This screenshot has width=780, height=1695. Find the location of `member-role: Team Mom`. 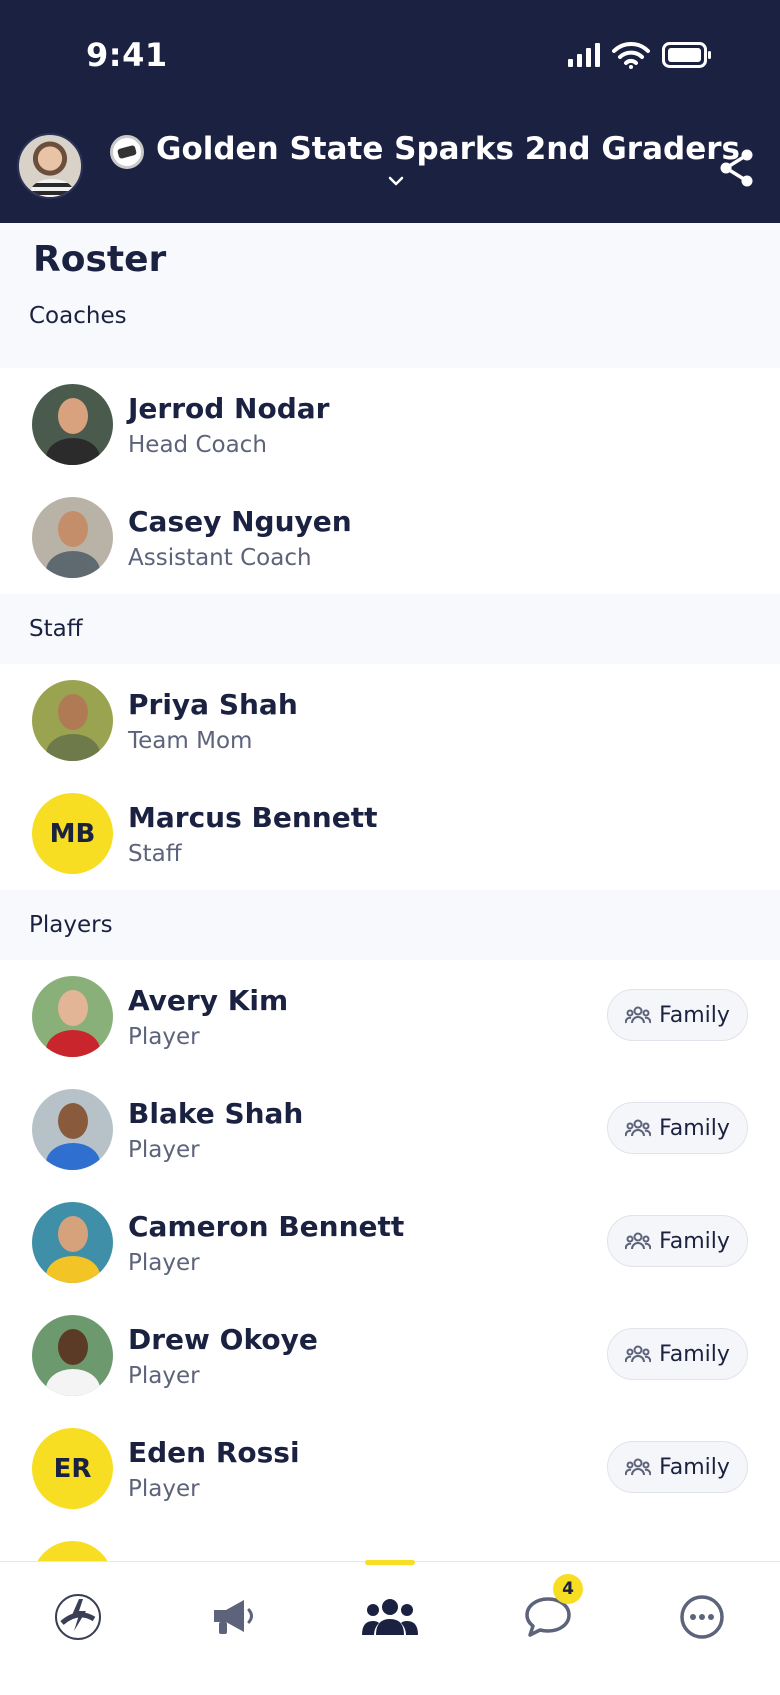

member-role: Team Mom is located at coordinates (190, 741).